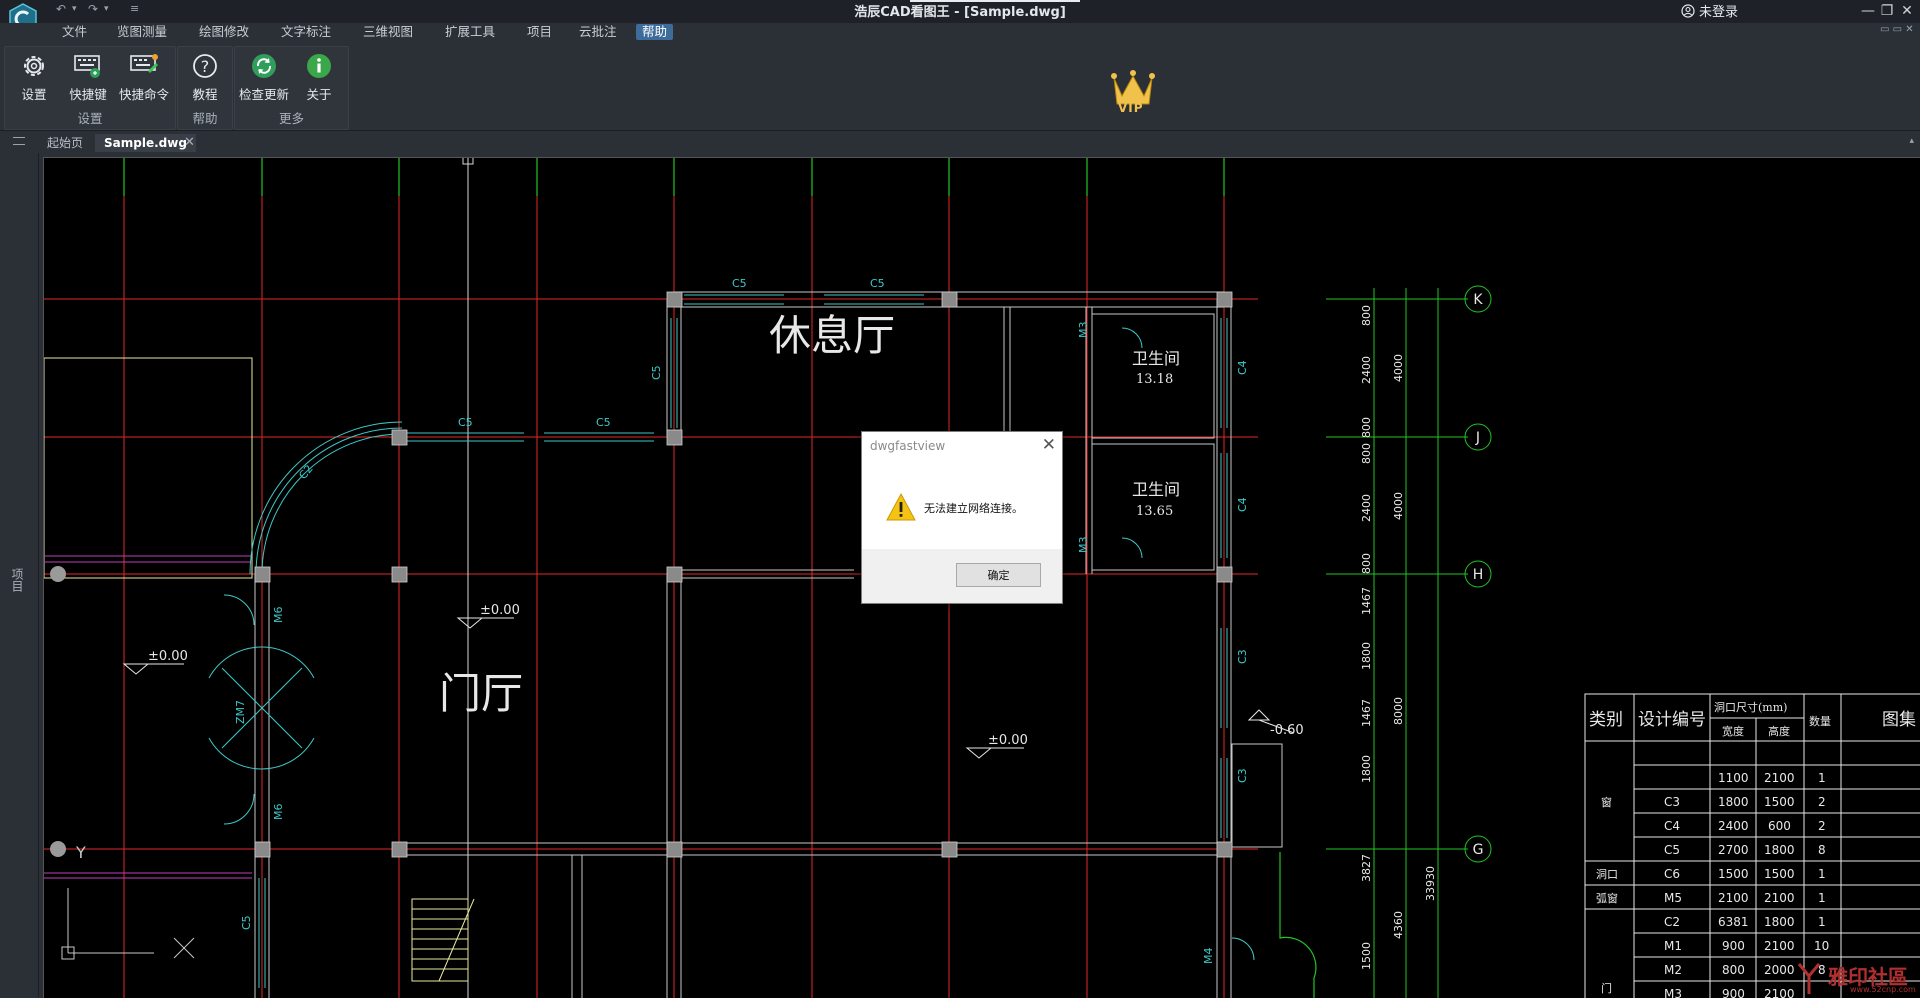 This screenshot has height=998, width=1920. I want to click on ribbon-min-icon: ▭ ▭ ✕, so click(1897, 29).